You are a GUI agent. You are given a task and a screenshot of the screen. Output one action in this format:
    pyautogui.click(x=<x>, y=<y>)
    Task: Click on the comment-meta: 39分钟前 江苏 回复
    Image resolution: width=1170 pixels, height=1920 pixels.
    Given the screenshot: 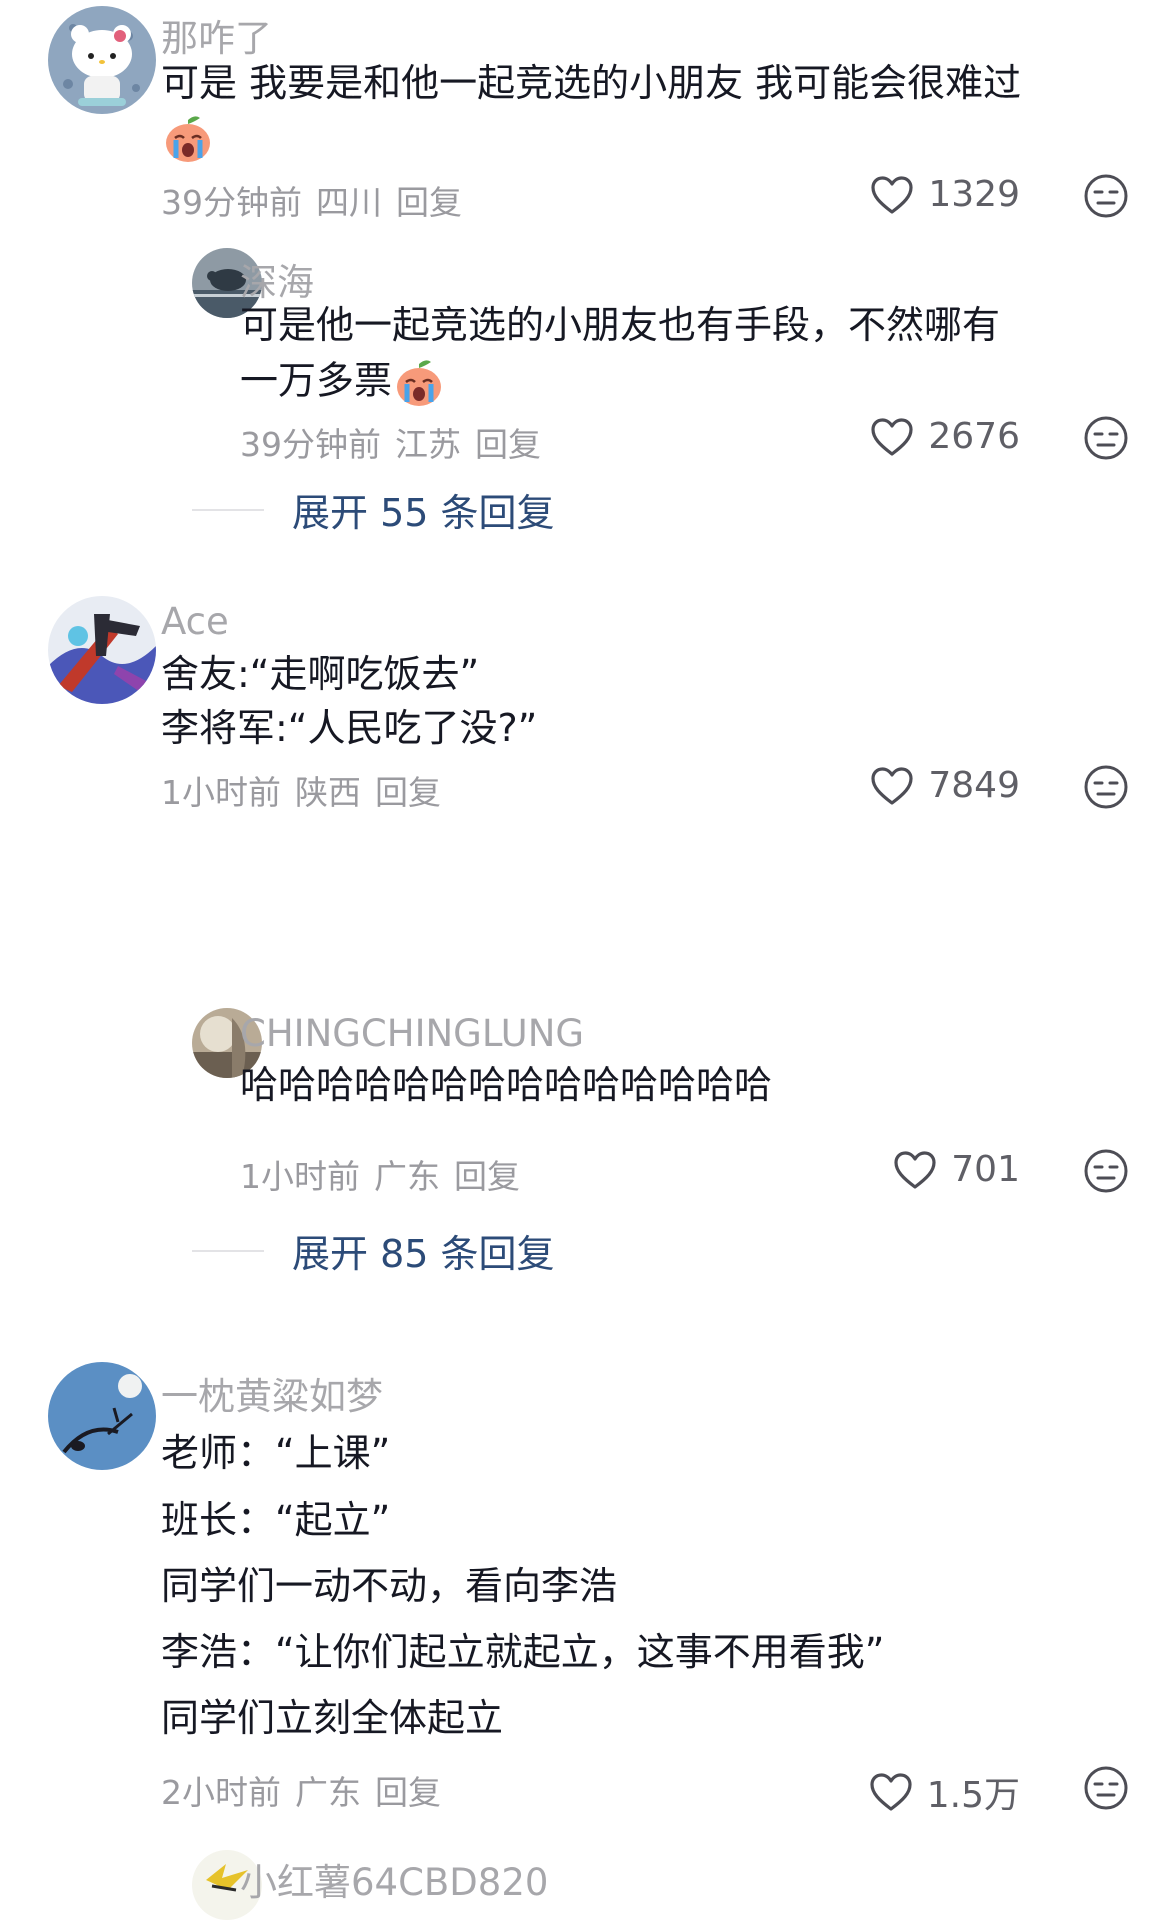 What is the action you would take?
    pyautogui.click(x=397, y=442)
    